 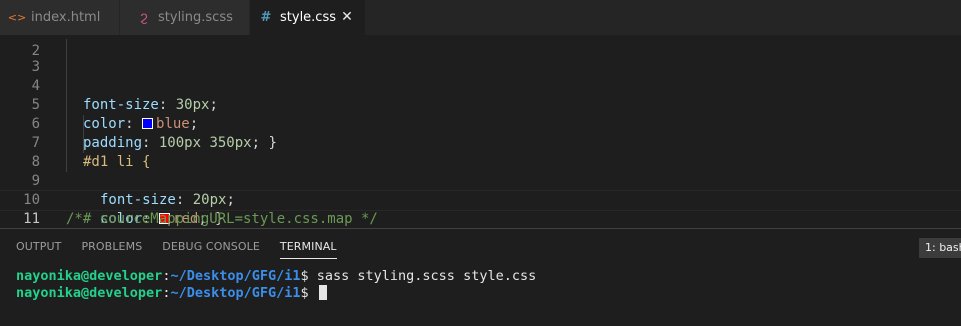 I want to click on close-icon: ✕, so click(x=347, y=17).